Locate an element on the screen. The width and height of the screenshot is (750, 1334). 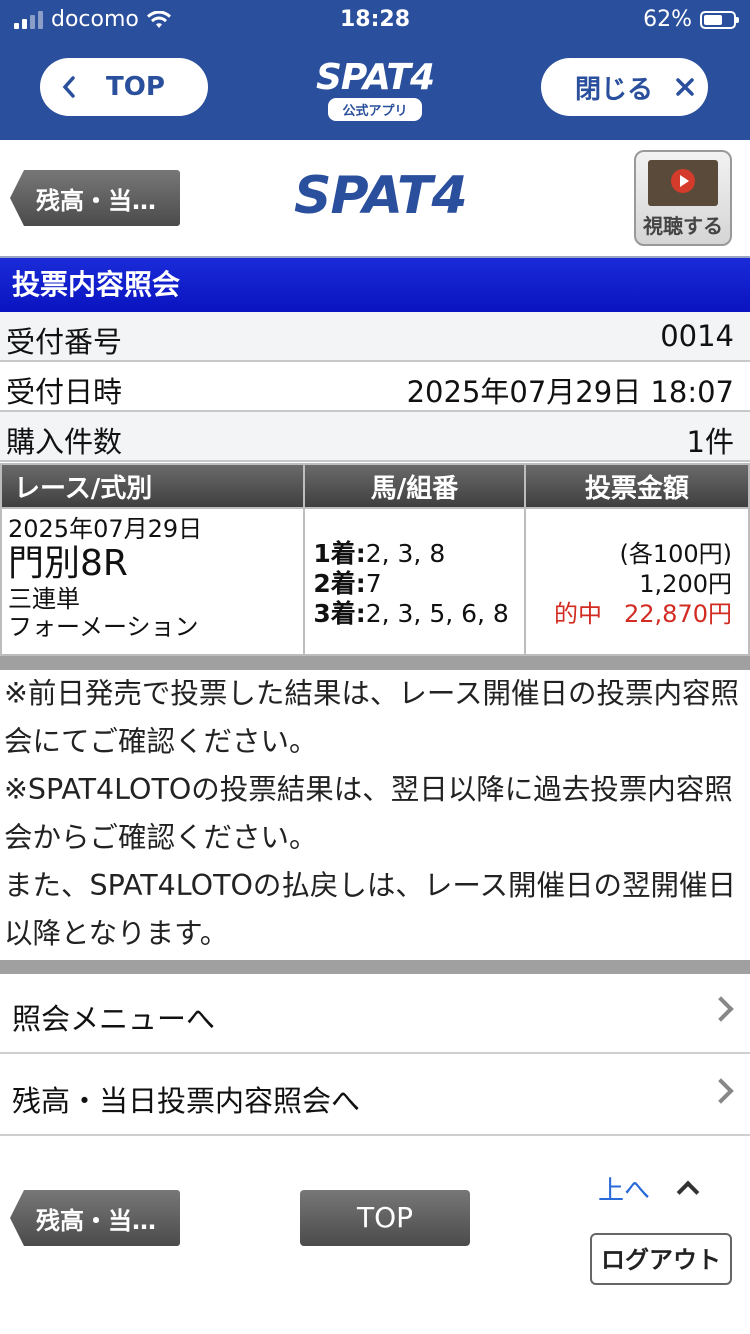
chevron-left-icon is located at coordinates (68, 87).